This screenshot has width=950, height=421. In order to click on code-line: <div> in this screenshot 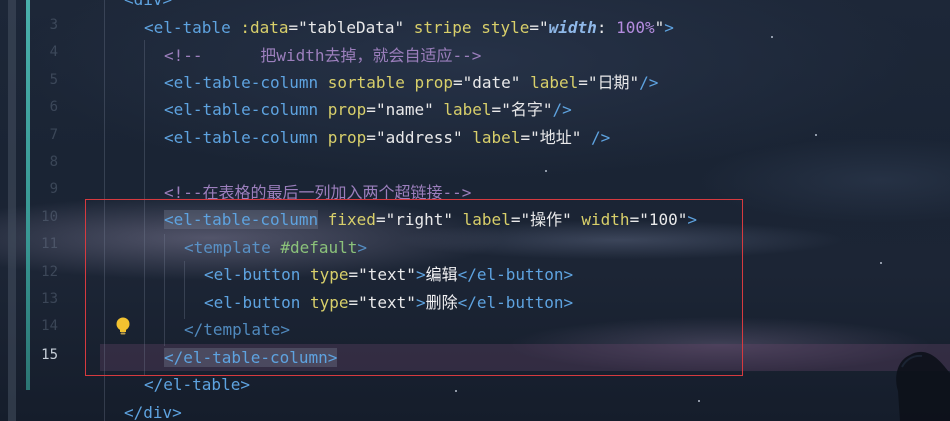, I will do `click(148, 6)`.